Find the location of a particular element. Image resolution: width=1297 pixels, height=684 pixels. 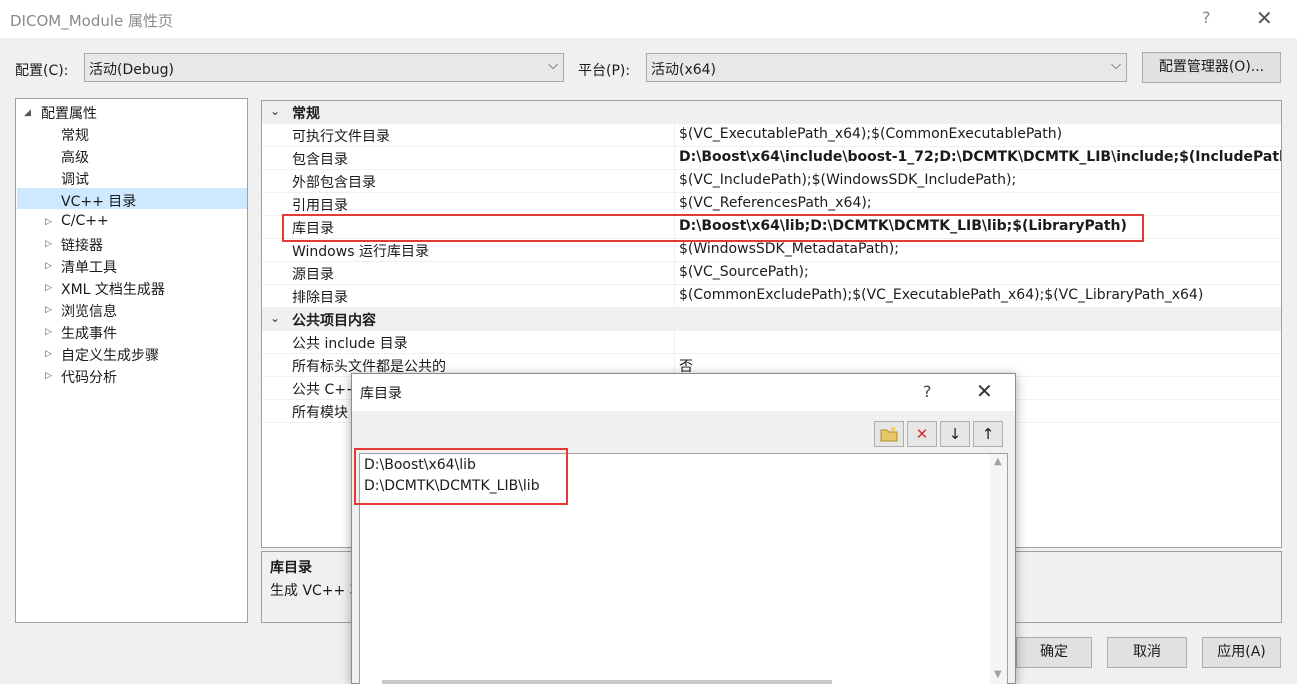

property-name: 排除目录 is located at coordinates (320, 298).